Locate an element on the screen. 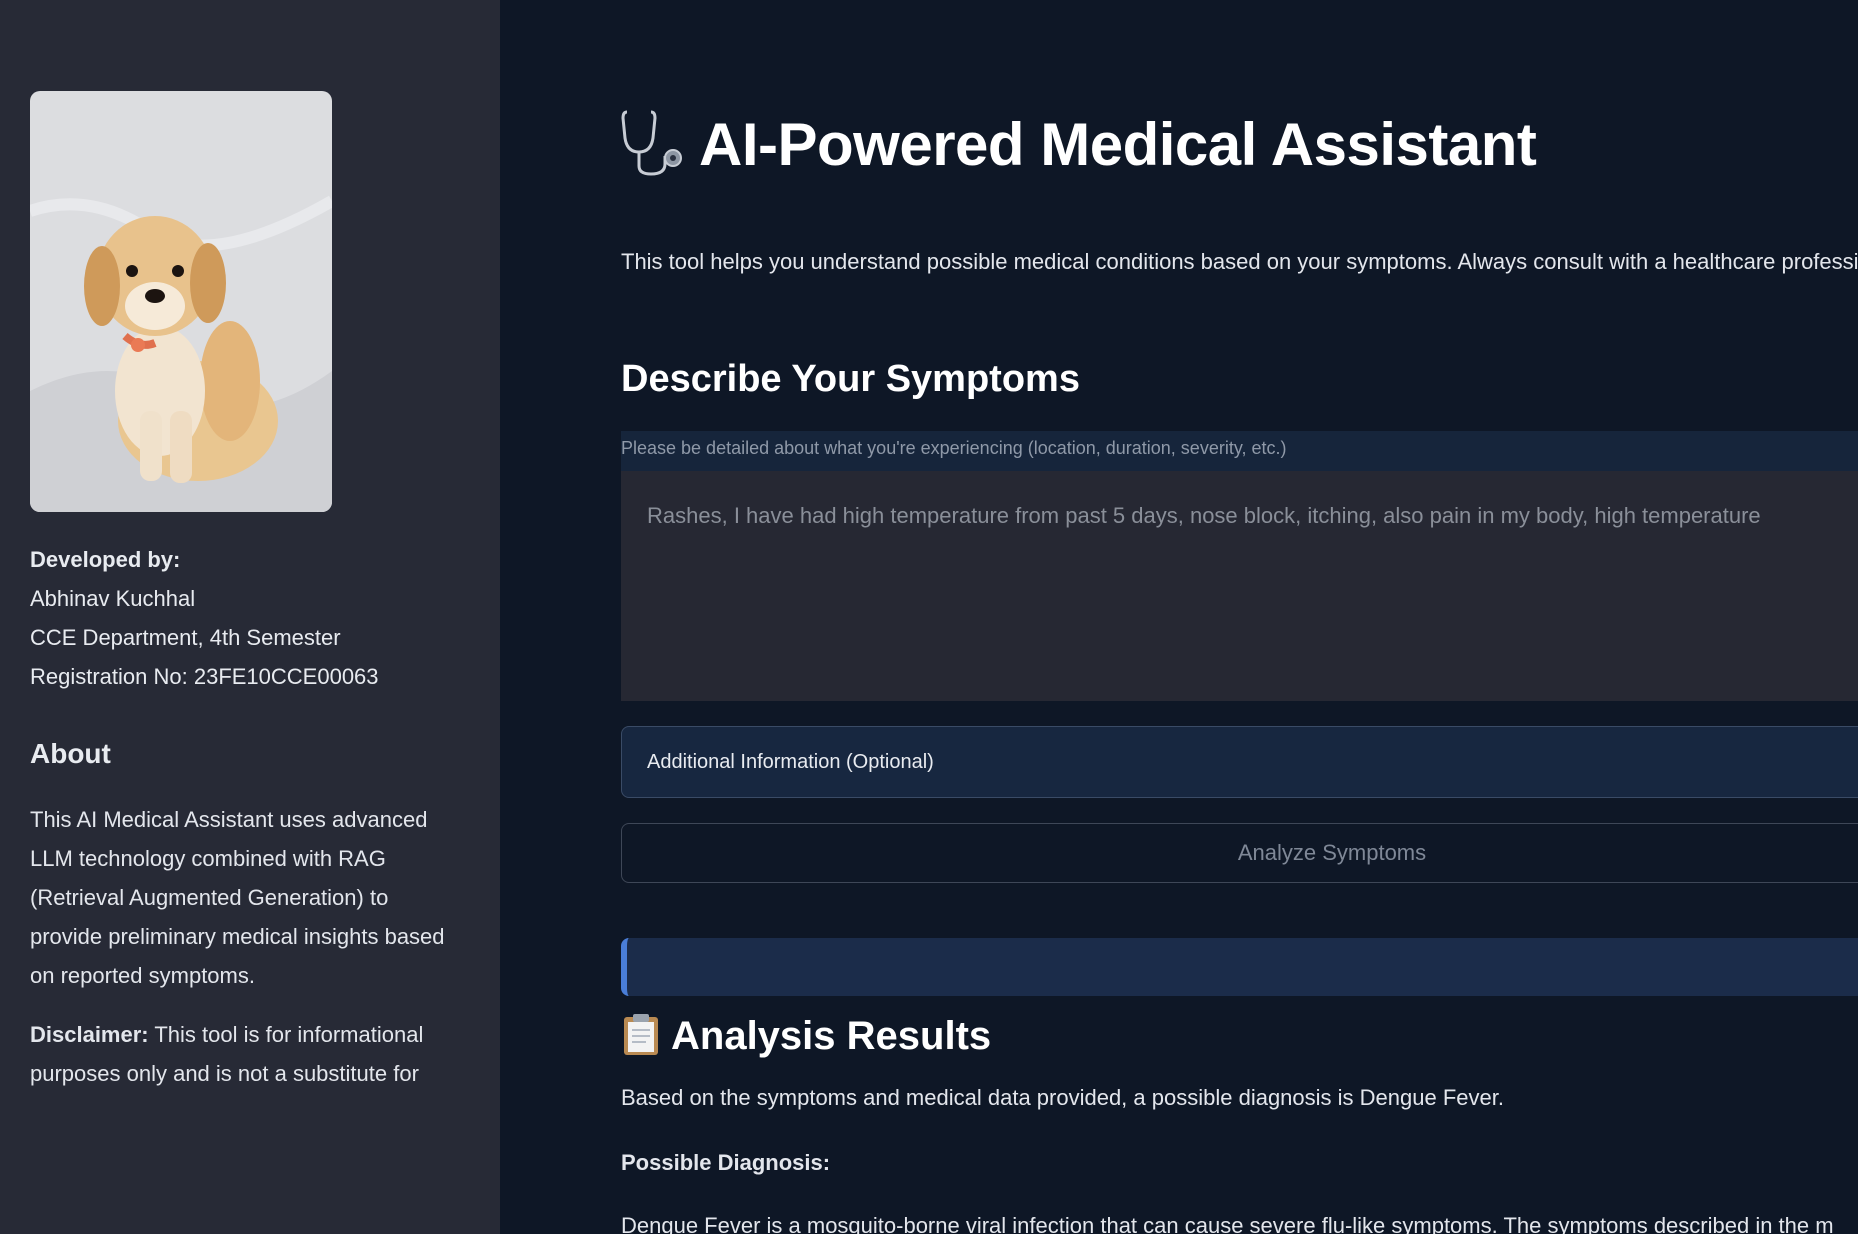  page-title: AI-Powered Medical Assistant is located at coordinates (1118, 144).